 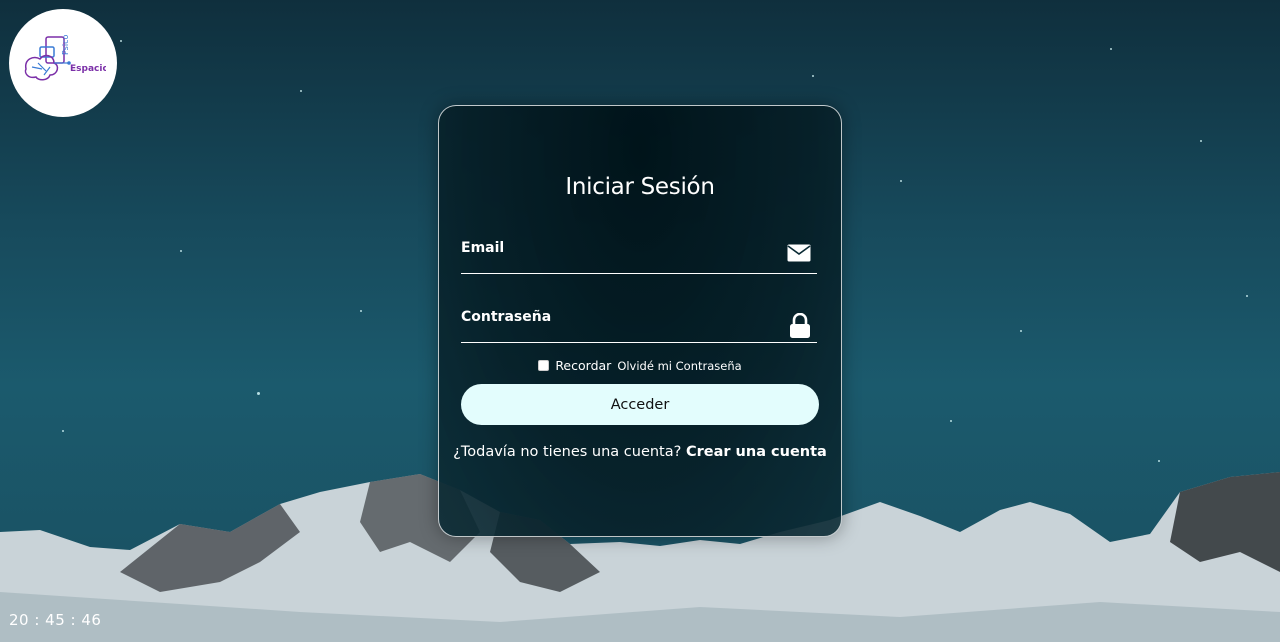 What do you see at coordinates (583, 365) in the screenshot?
I see `remember-label: Recordar` at bounding box center [583, 365].